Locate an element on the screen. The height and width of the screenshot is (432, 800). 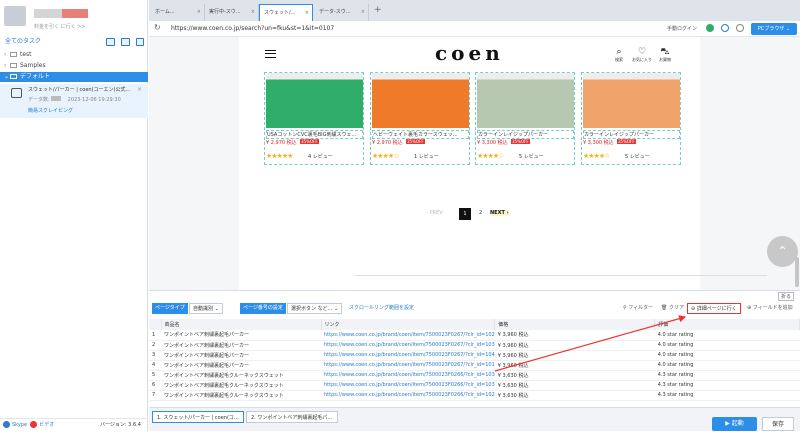
clear-button: 🗑 クリア is located at coordinates (672, 308).